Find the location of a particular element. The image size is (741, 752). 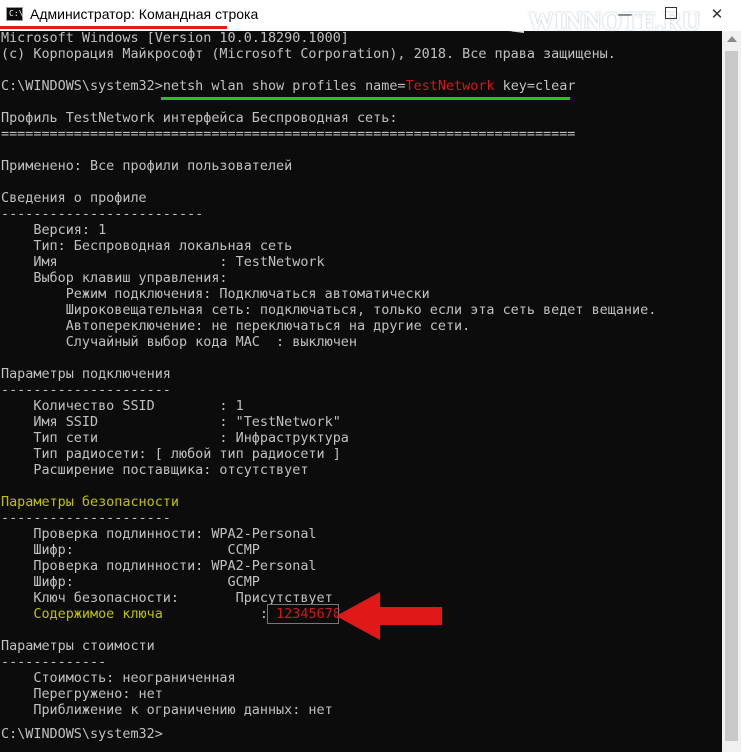

console-line: Имя : TestNetwork is located at coordinates (163, 262).